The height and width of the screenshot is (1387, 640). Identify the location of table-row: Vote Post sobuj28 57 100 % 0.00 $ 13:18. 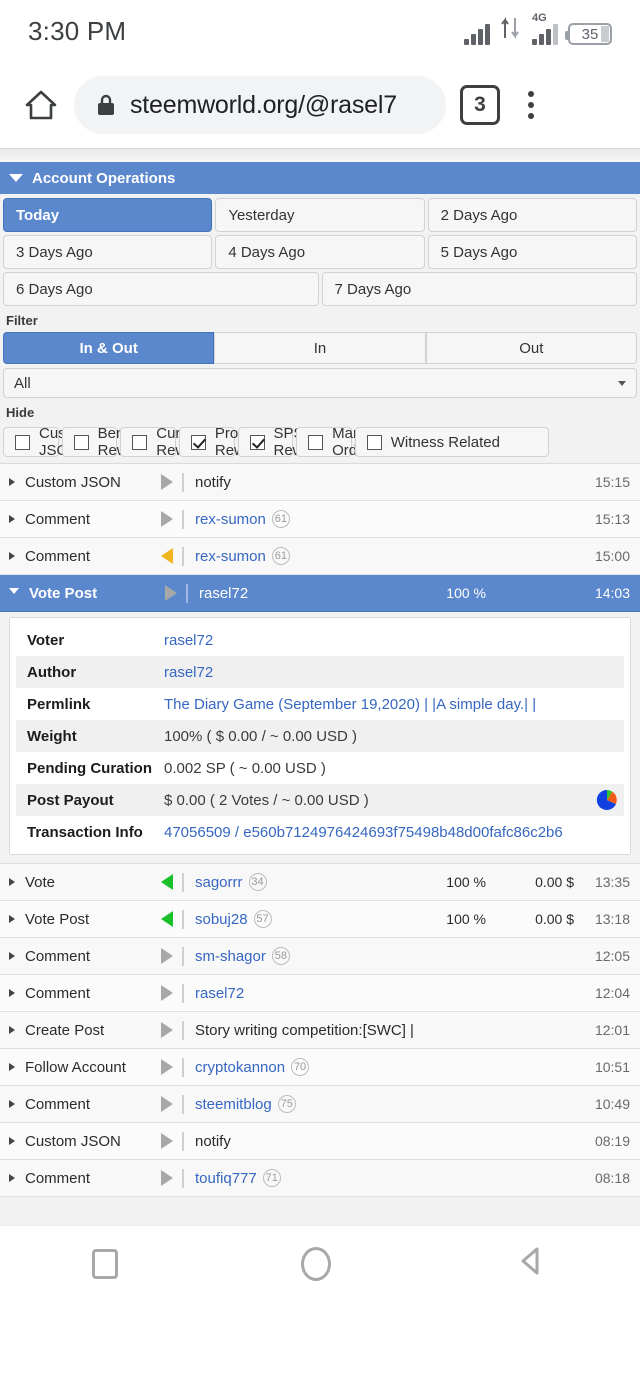
(320, 919).